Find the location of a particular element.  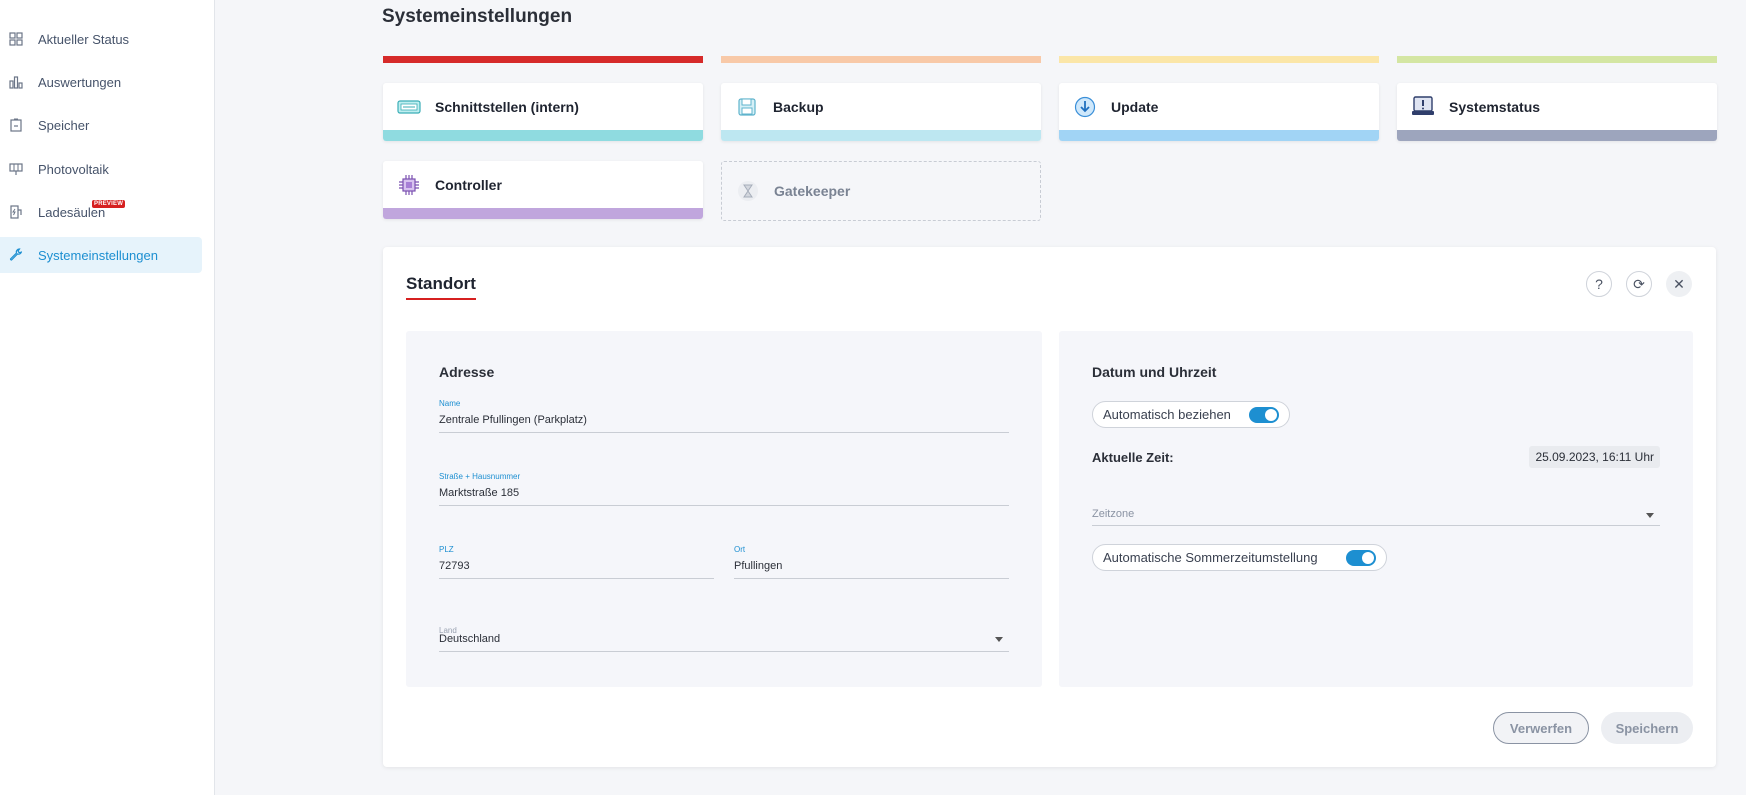

datetime-heading: Datum und Uhrzeit is located at coordinates (1154, 372).